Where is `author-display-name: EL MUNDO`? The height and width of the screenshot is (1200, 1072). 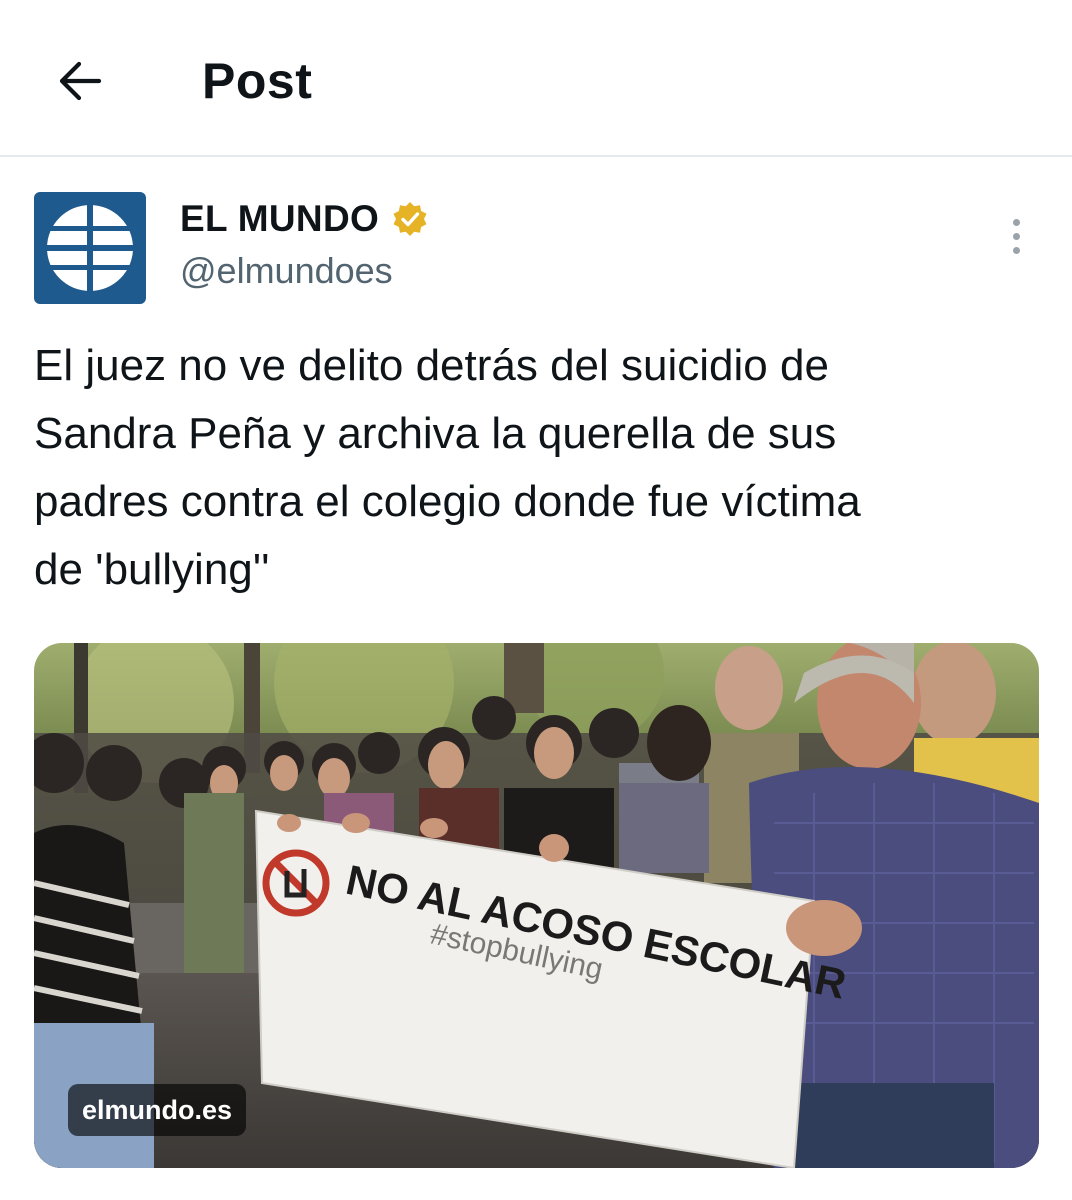
author-display-name: EL MUNDO is located at coordinates (280, 218).